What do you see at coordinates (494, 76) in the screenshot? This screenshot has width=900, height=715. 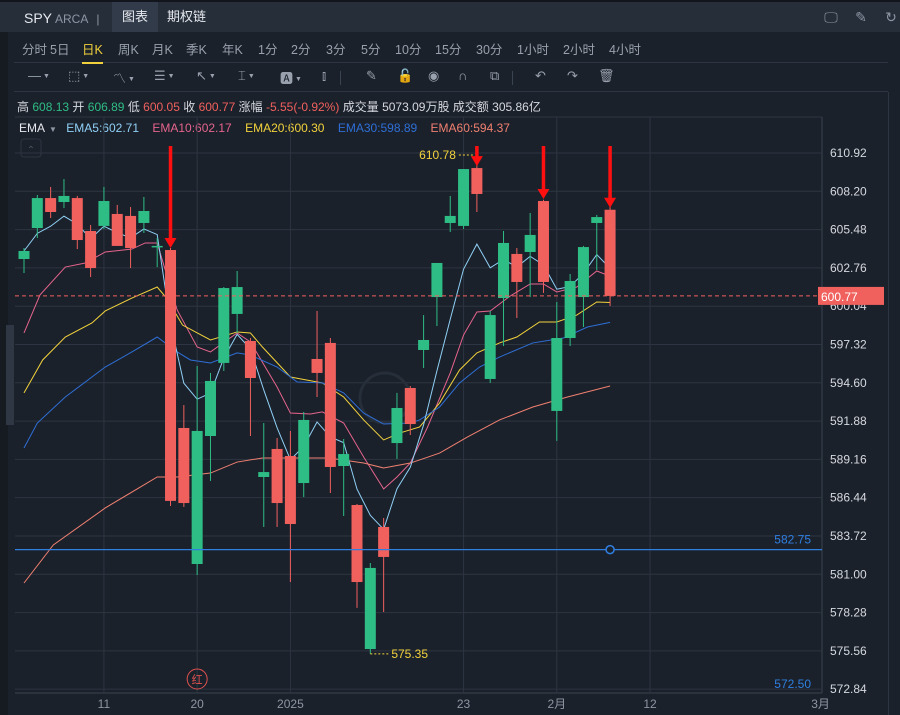 I see `copy-icon: ⧉` at bounding box center [494, 76].